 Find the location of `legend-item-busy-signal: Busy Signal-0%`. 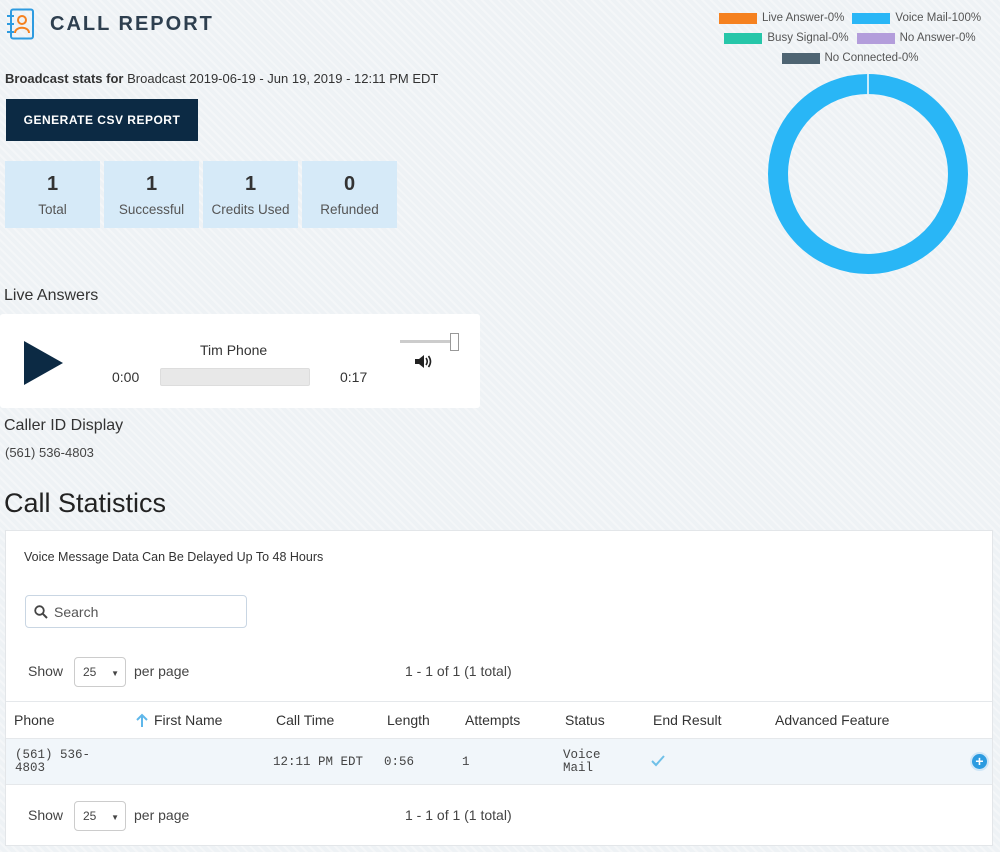

legend-item-busy-signal: Busy Signal-0% is located at coordinates (786, 38).